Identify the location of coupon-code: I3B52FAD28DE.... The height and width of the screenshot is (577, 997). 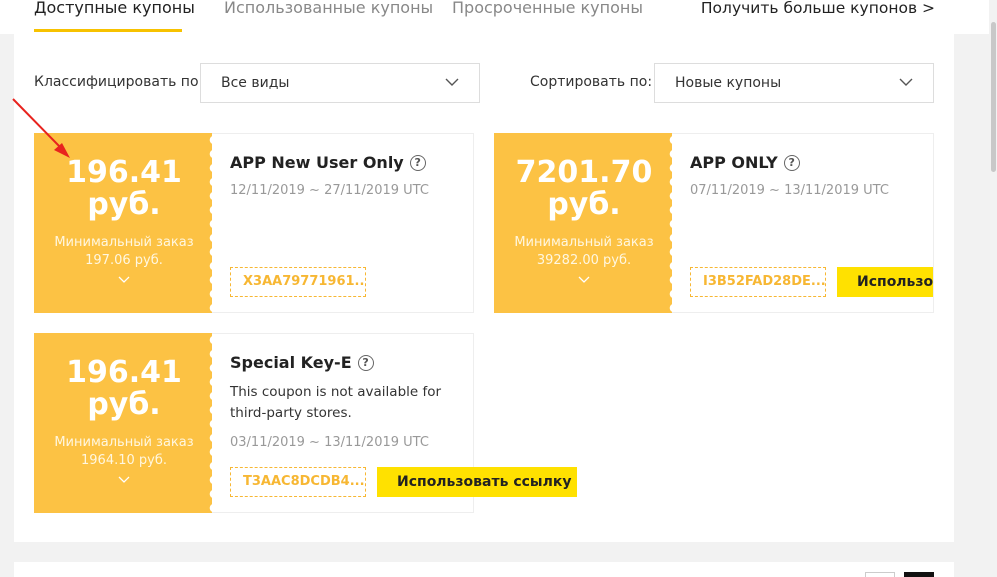
(758, 282).